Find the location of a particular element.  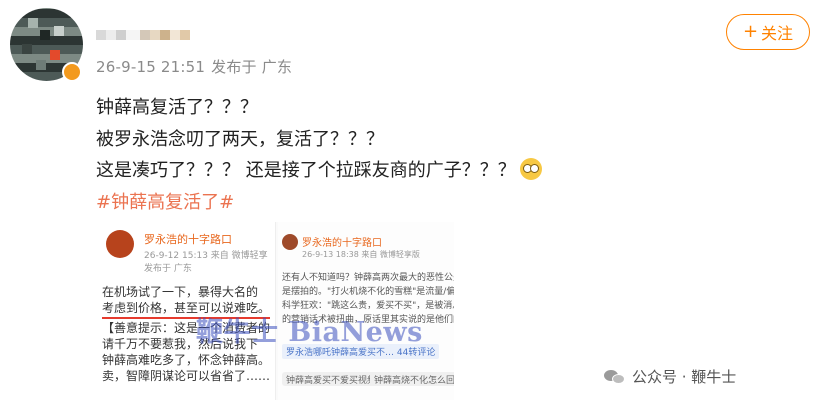

bianews-watermark: 鞭牛士 BiaNews is located at coordinates (309, 332).